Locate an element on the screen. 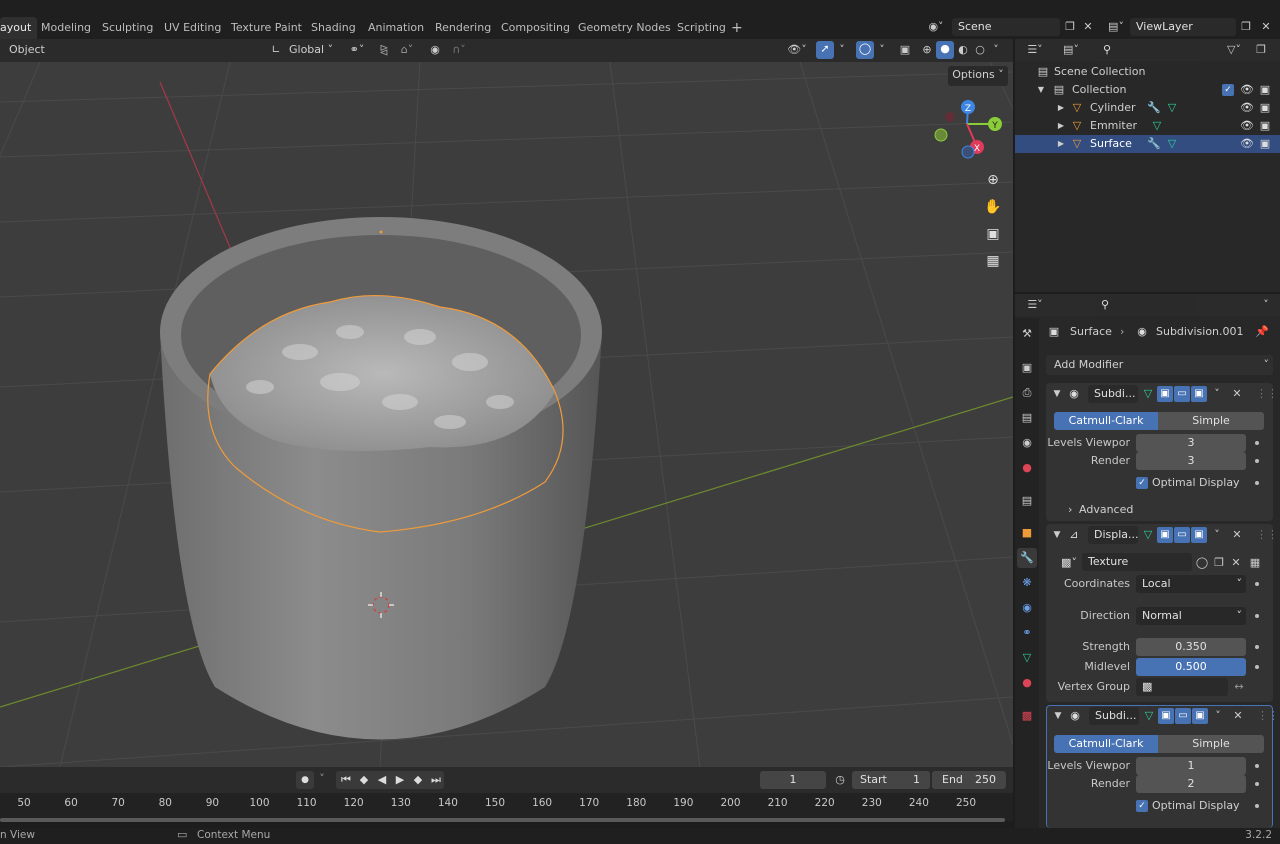  scene-name-field: Scene is located at coordinates (1006, 27).